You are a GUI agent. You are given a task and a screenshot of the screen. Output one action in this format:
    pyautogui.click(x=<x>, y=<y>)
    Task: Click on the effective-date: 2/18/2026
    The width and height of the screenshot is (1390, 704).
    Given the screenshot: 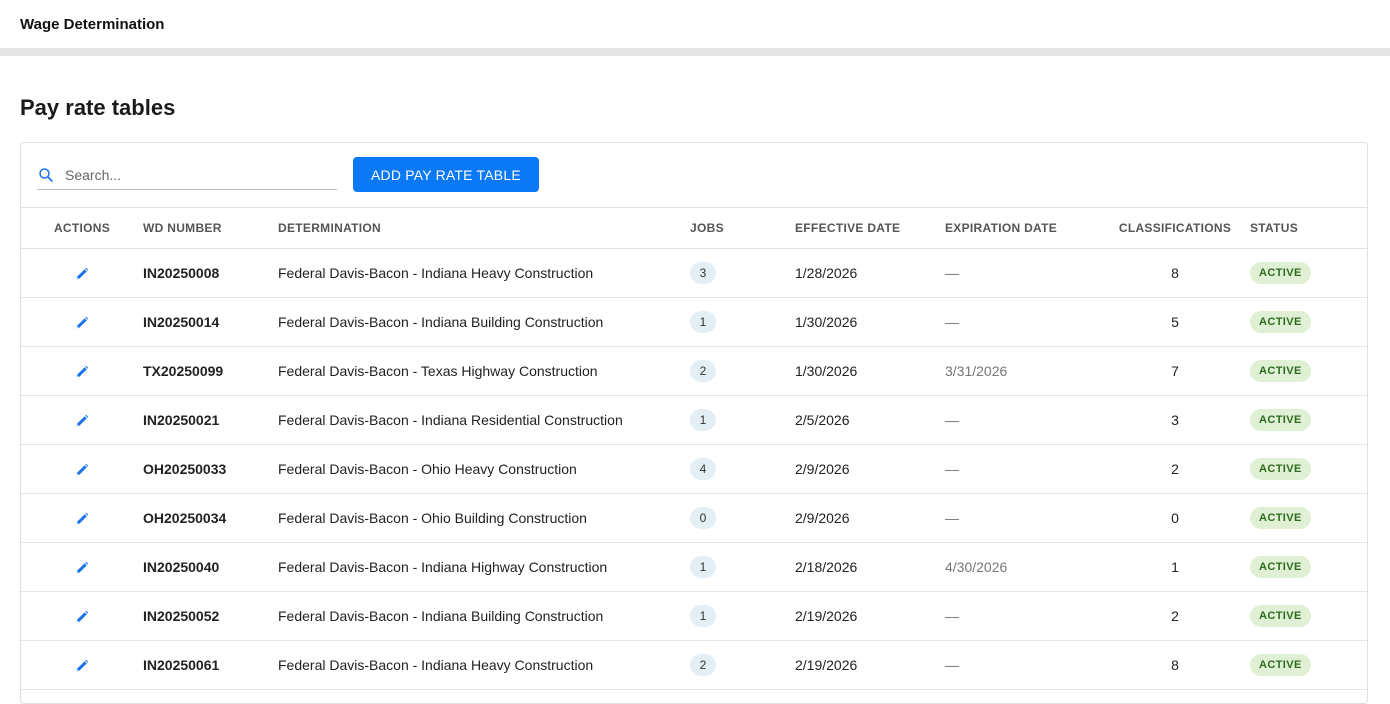 What is the action you would take?
    pyautogui.click(x=826, y=567)
    